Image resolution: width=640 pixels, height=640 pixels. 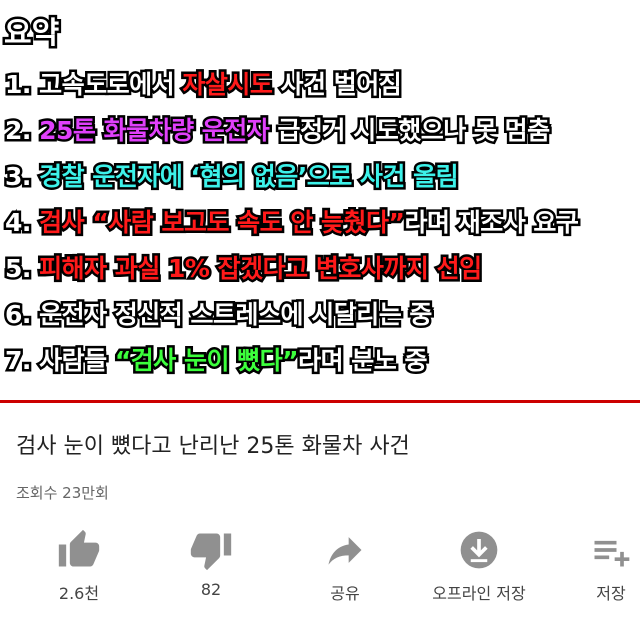 I want to click on summary-line-3: 3. 경찰 운전자에 ‘혐의 없음’으로 사건 올림, so click(x=320, y=177).